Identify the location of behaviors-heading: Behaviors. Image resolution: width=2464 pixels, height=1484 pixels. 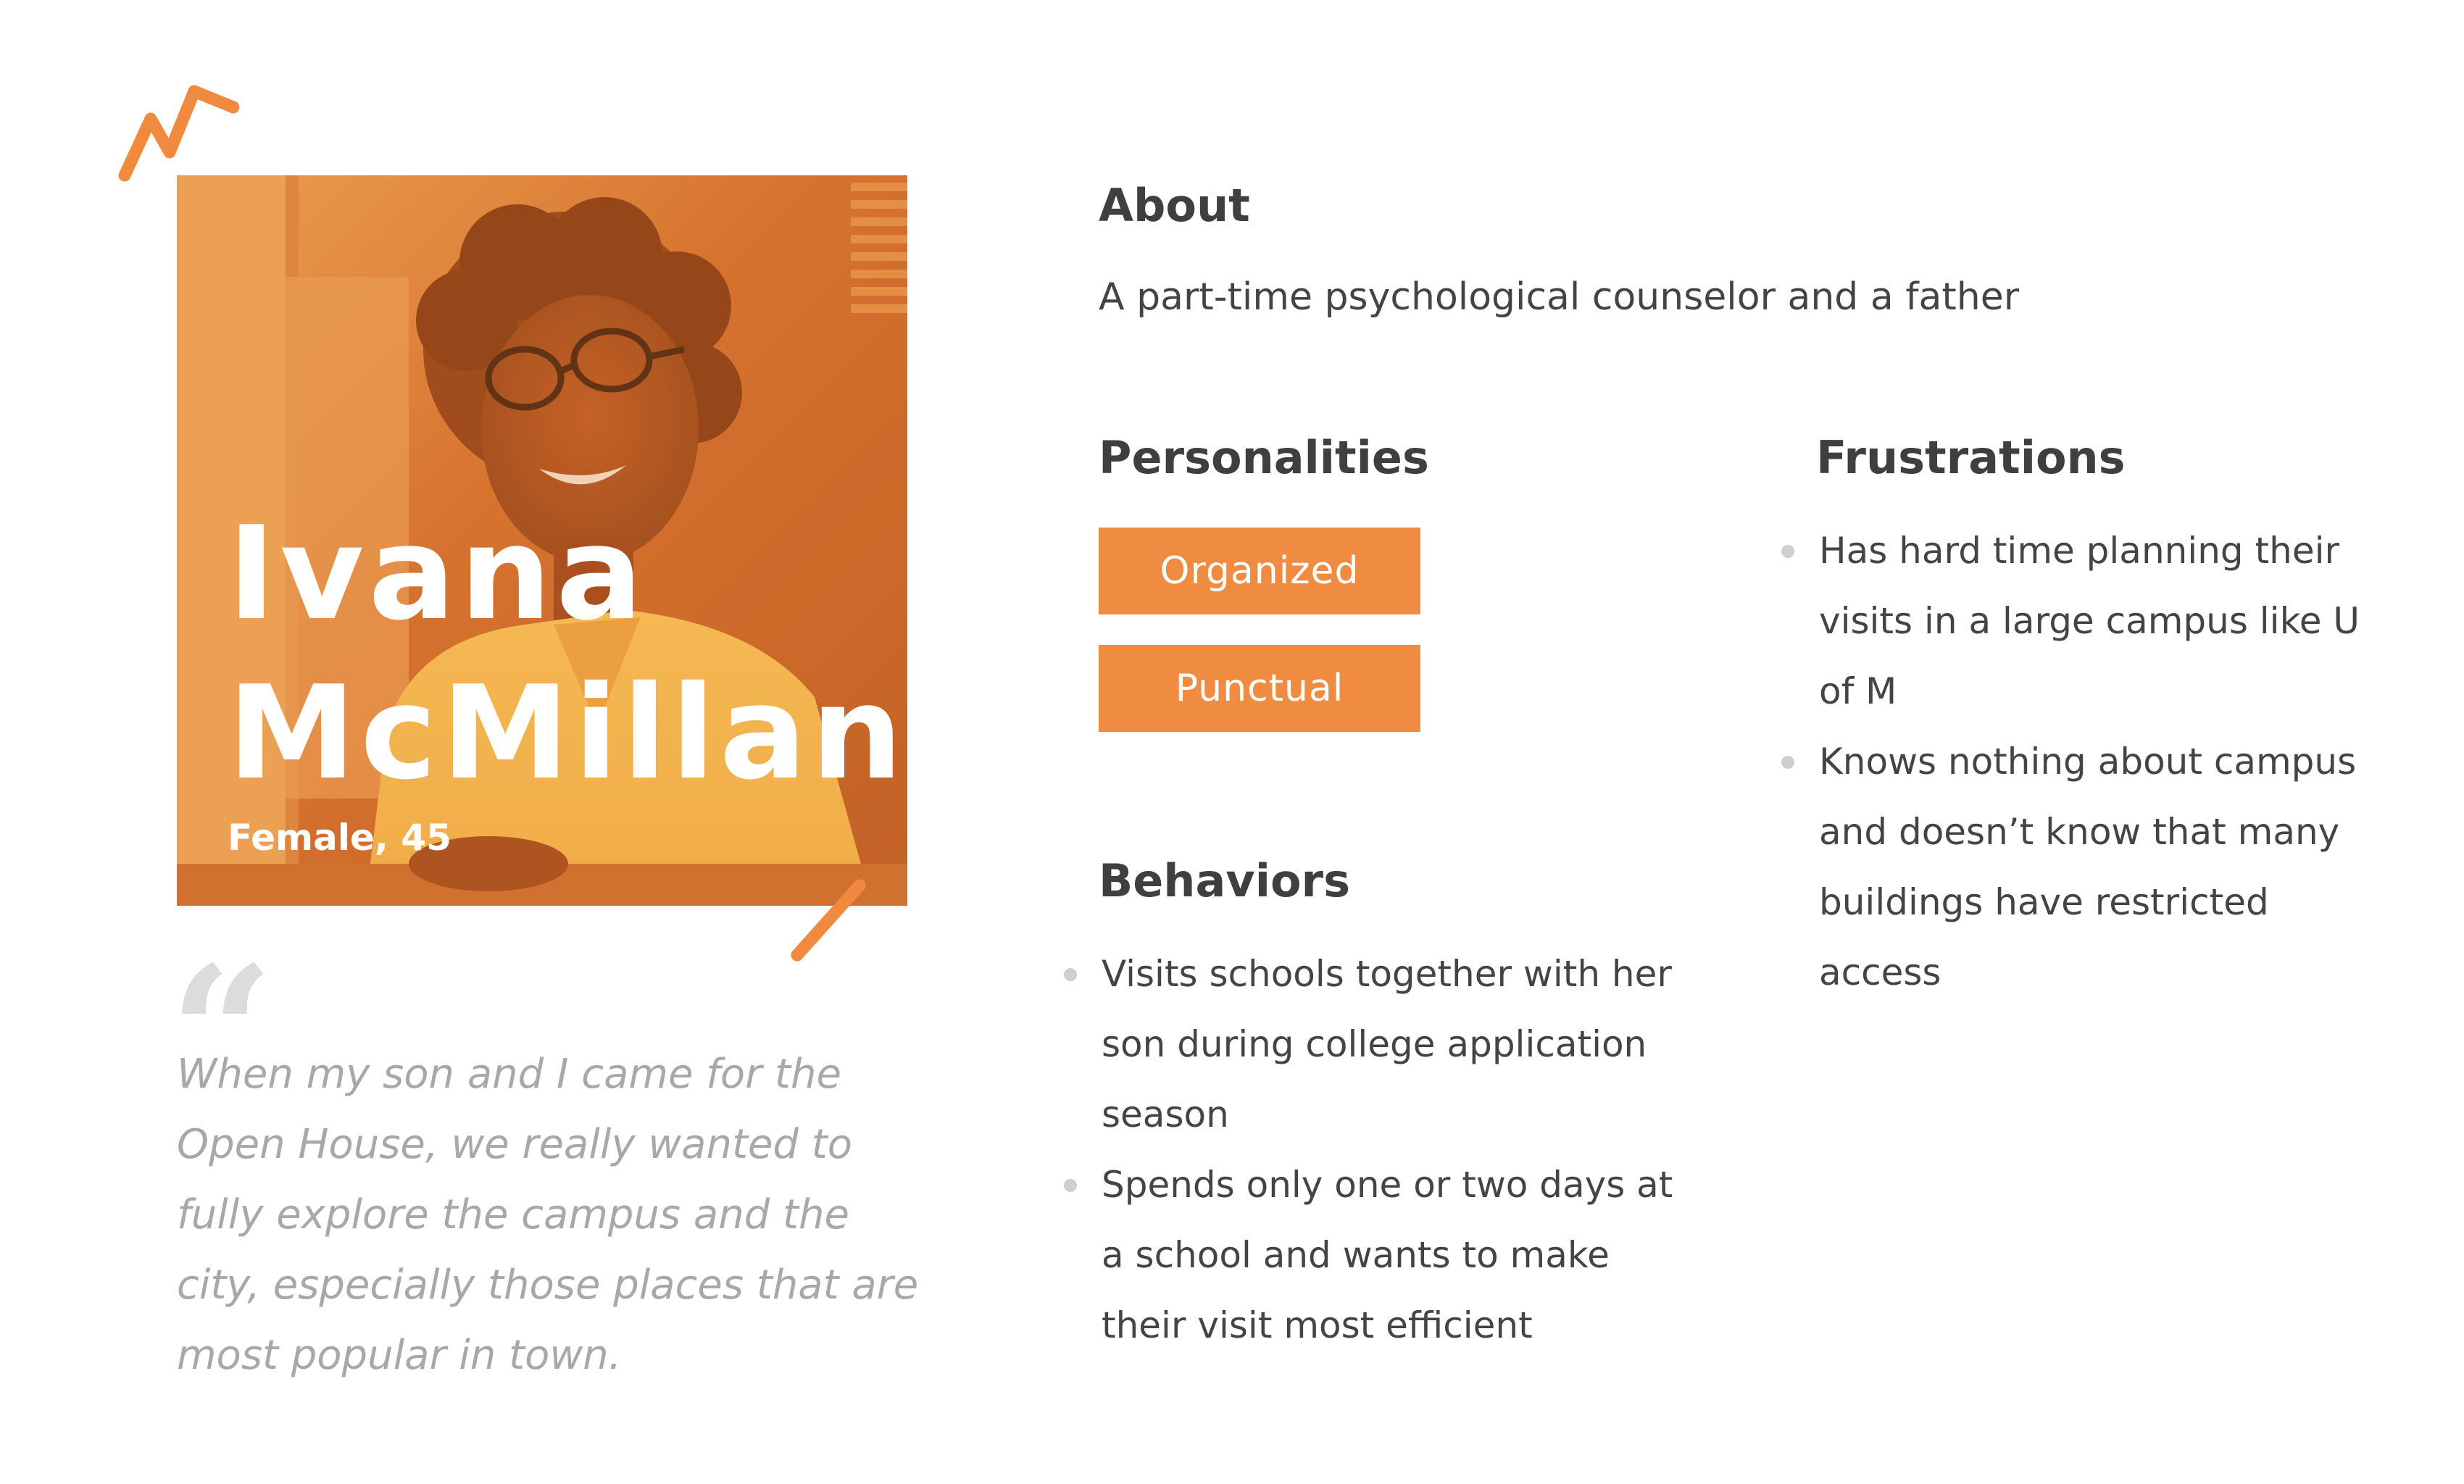
(1225, 880).